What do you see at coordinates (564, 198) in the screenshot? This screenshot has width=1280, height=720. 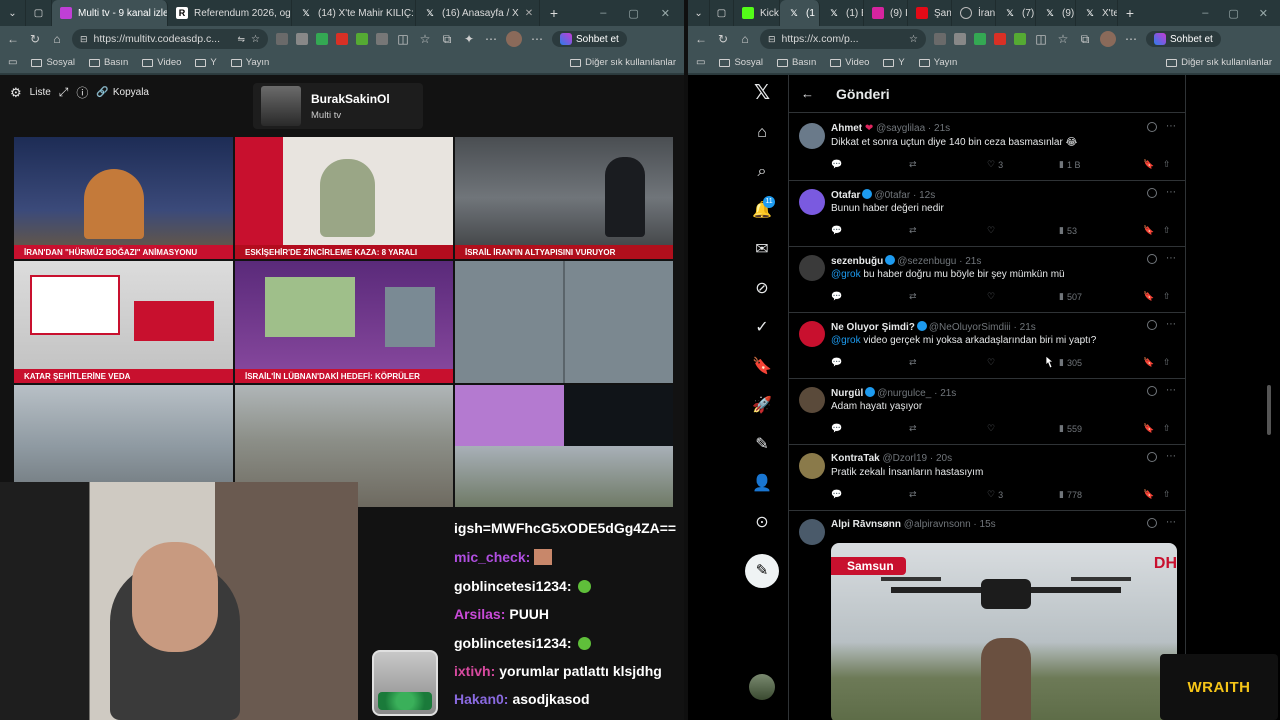 I see `video-tile: İSRAİL İRAN'IN ALTYAPISINI VURUYOR` at bounding box center [564, 198].